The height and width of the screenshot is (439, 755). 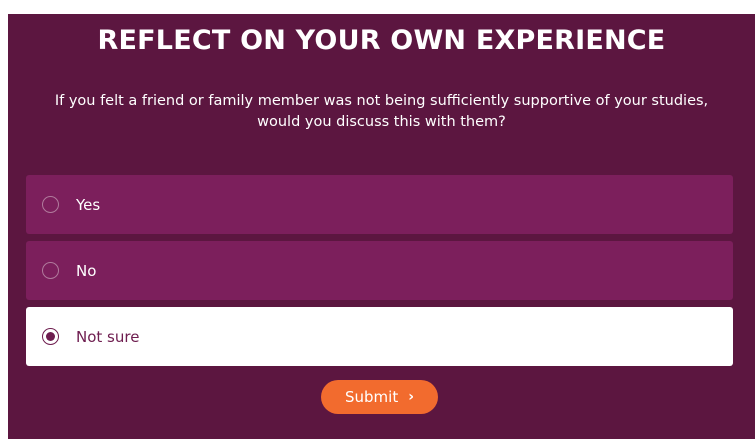 What do you see at coordinates (88, 204) in the screenshot?
I see `option-label: Yes` at bounding box center [88, 204].